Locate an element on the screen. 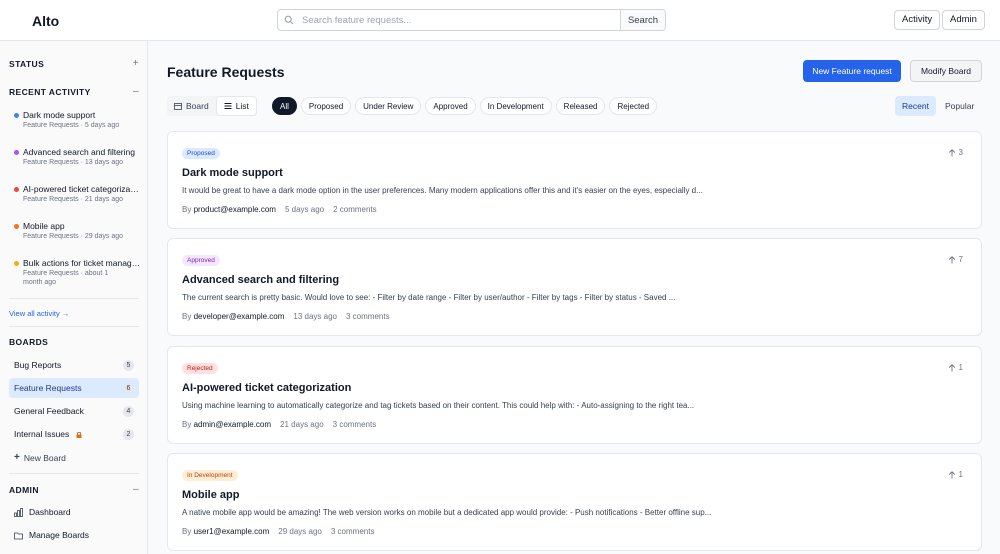 The height and width of the screenshot is (554, 1000). board-name: Bug Reports is located at coordinates (38, 365).